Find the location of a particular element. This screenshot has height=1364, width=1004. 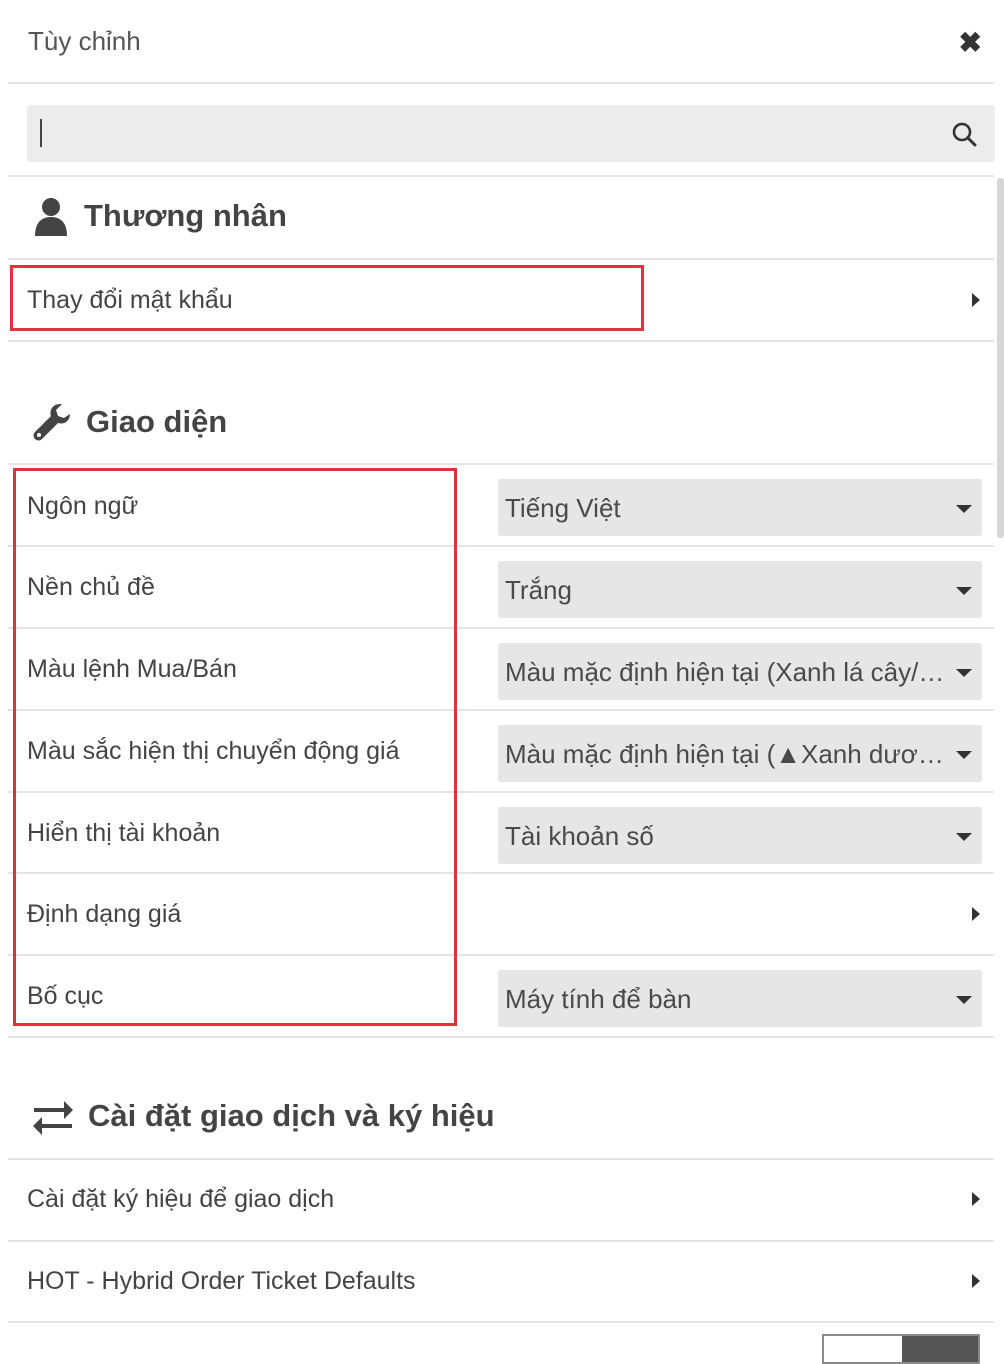

highlight-box is located at coordinates (327, 298).